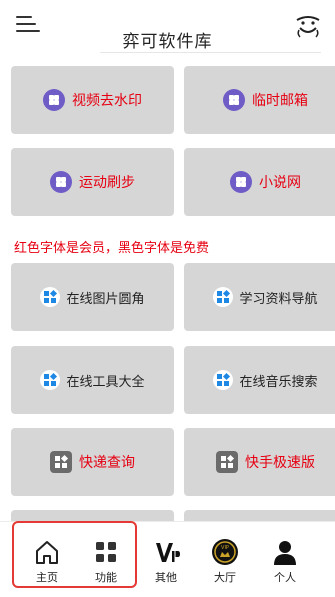 The height and width of the screenshot is (597, 335). What do you see at coordinates (308, 25) in the screenshot?
I see `face-icon` at bounding box center [308, 25].